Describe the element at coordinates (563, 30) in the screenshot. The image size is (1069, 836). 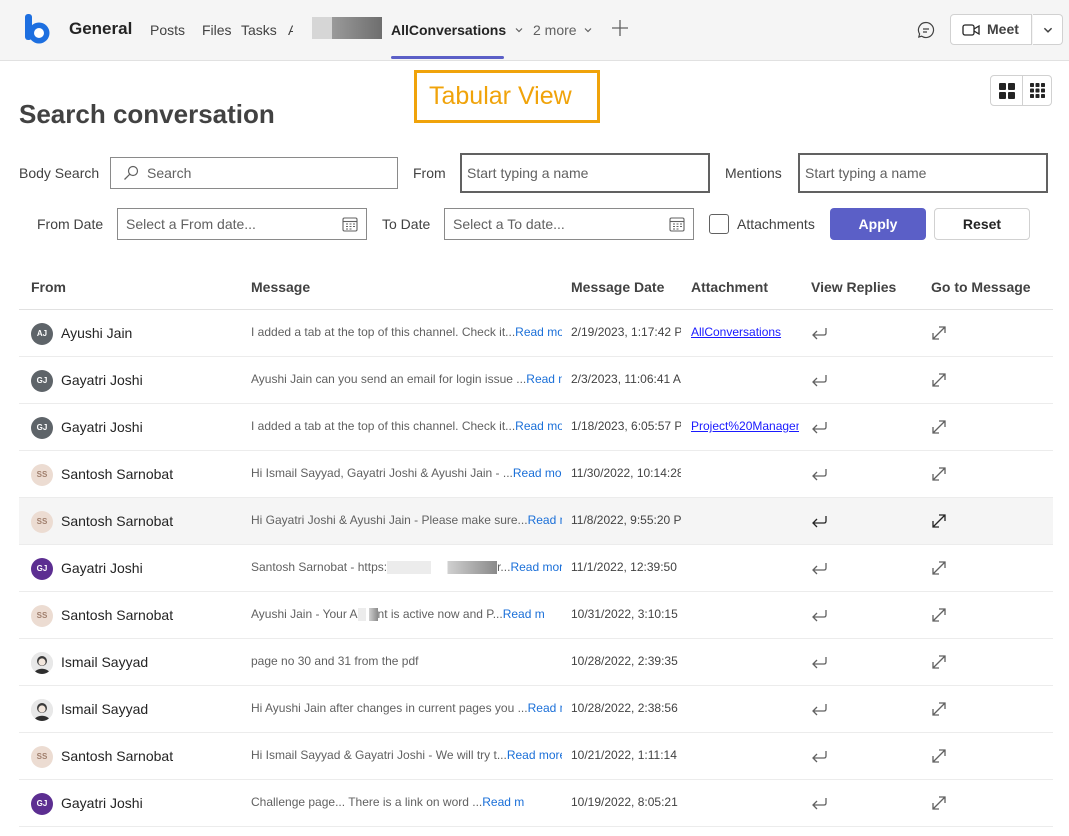
I see `more-tabs-button: 2 more` at that location.